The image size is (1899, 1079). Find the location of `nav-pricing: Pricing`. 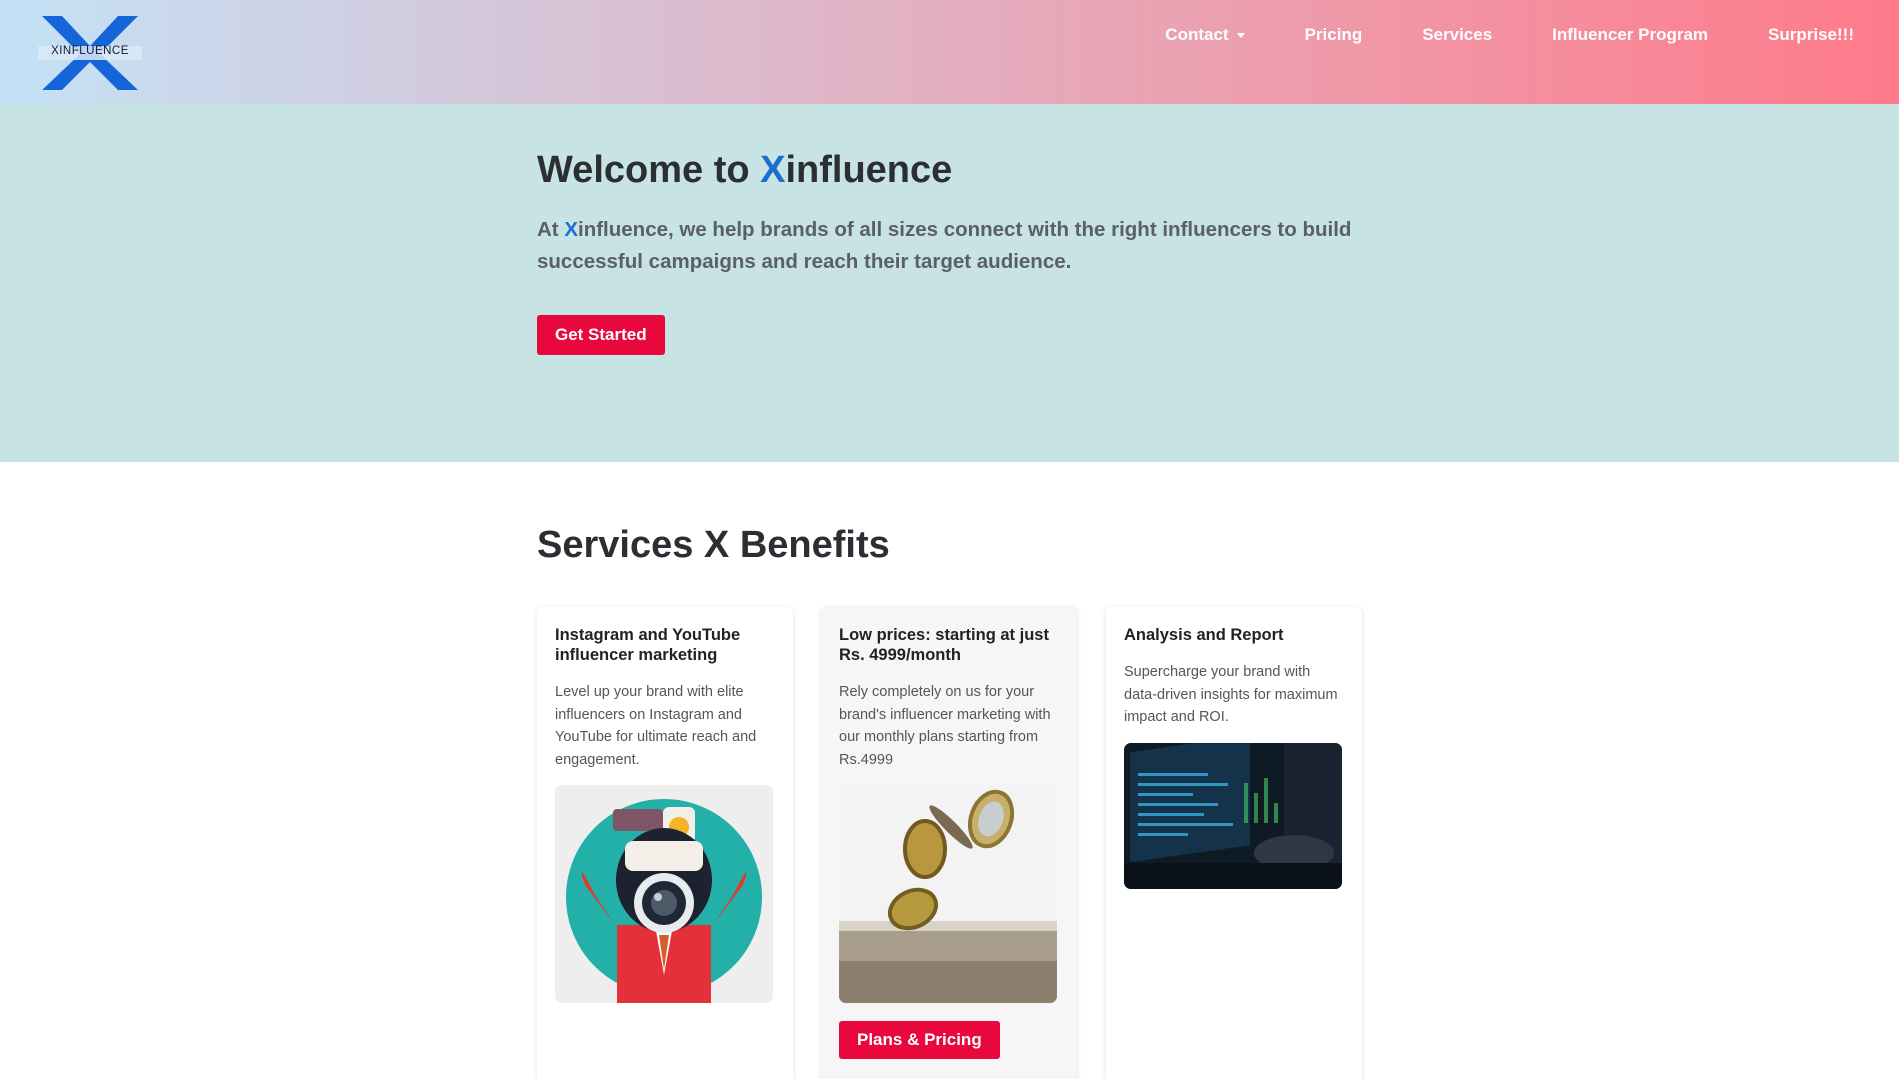

nav-pricing: Pricing is located at coordinates (1334, 35).